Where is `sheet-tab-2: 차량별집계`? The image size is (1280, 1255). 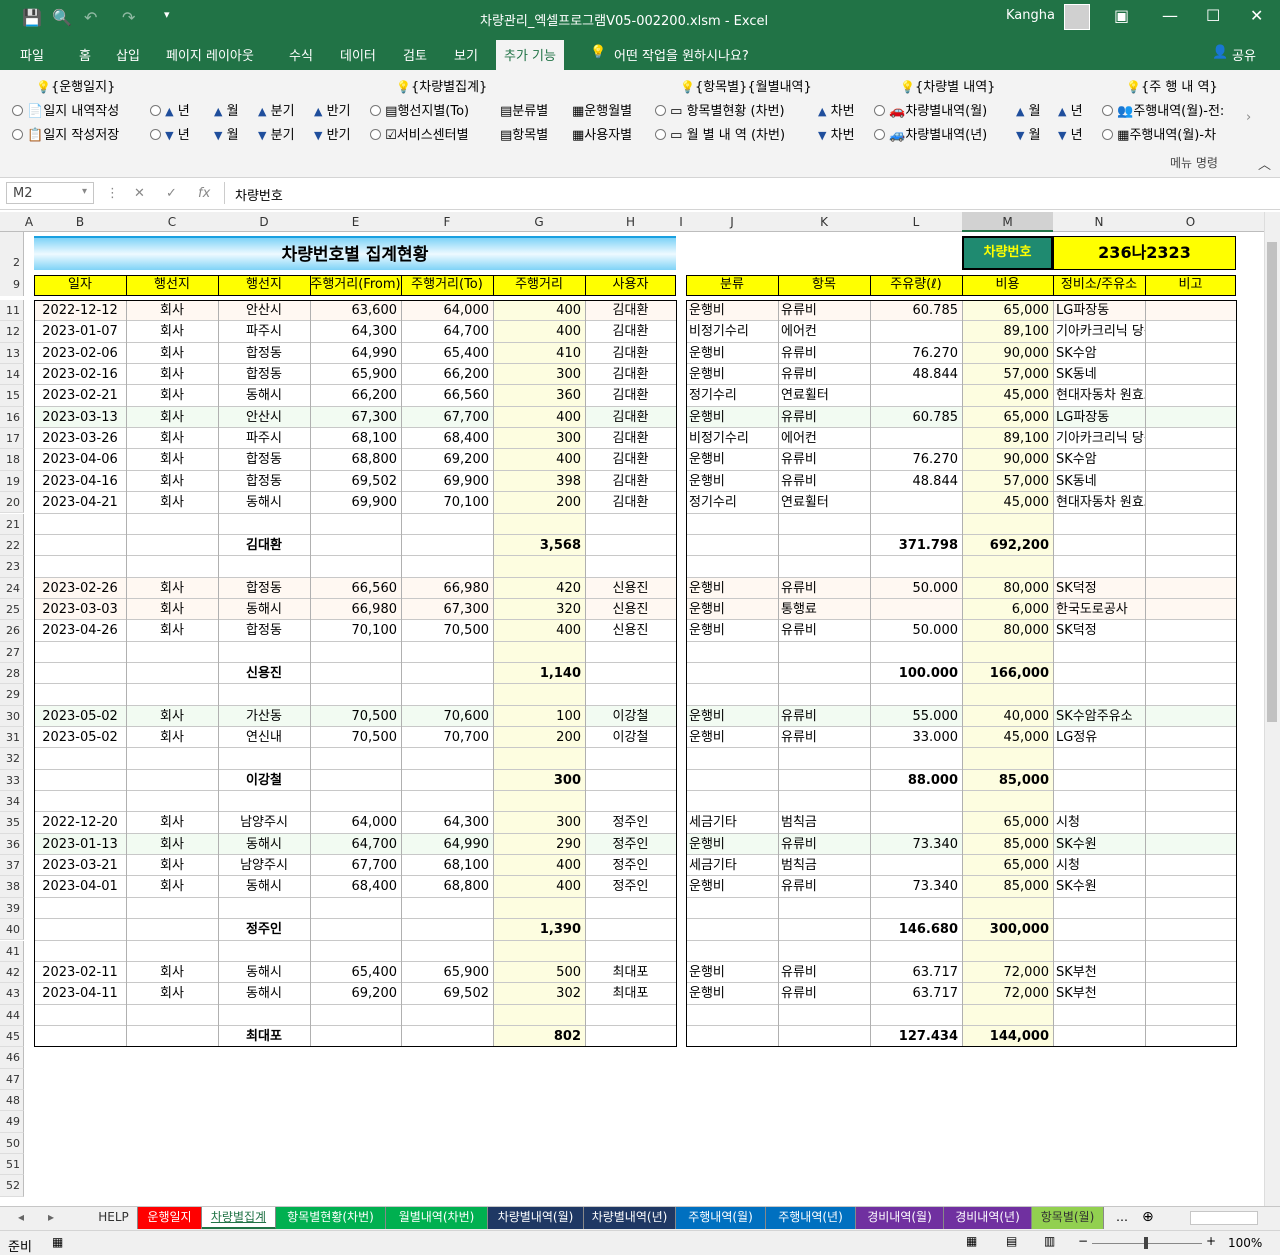
sheet-tab-2: 차량별집계 is located at coordinates (239, 1218).